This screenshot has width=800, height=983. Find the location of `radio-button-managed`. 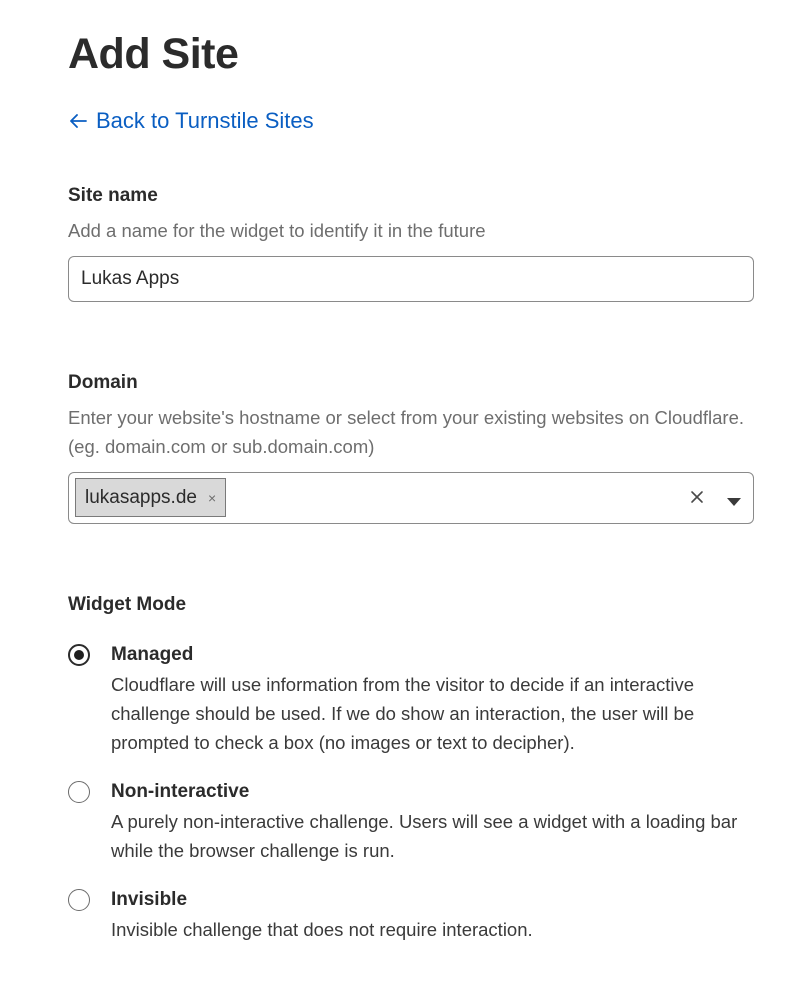

radio-button-managed is located at coordinates (79, 655).